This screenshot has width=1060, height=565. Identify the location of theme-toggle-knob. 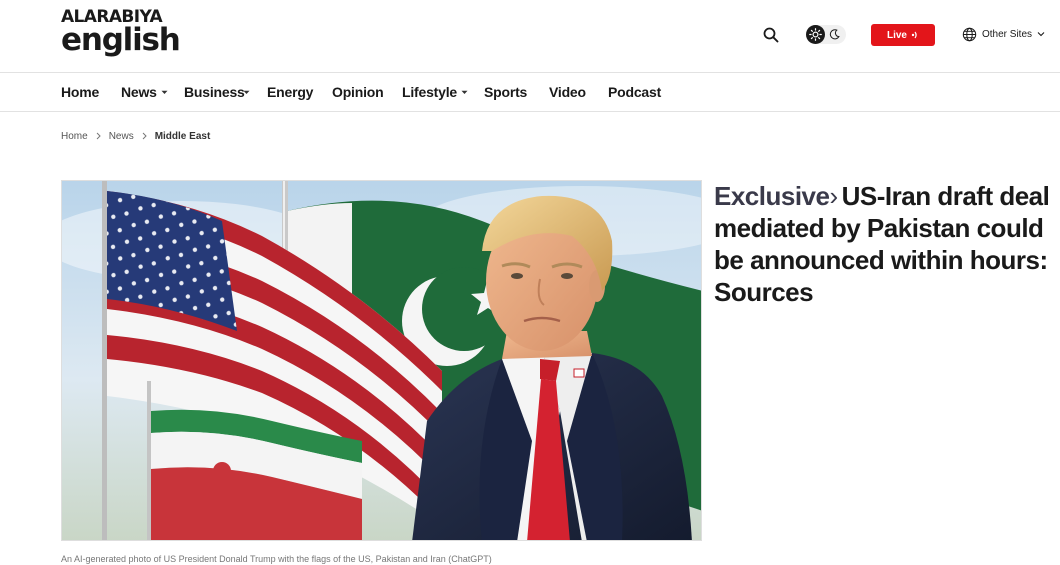
(815, 34).